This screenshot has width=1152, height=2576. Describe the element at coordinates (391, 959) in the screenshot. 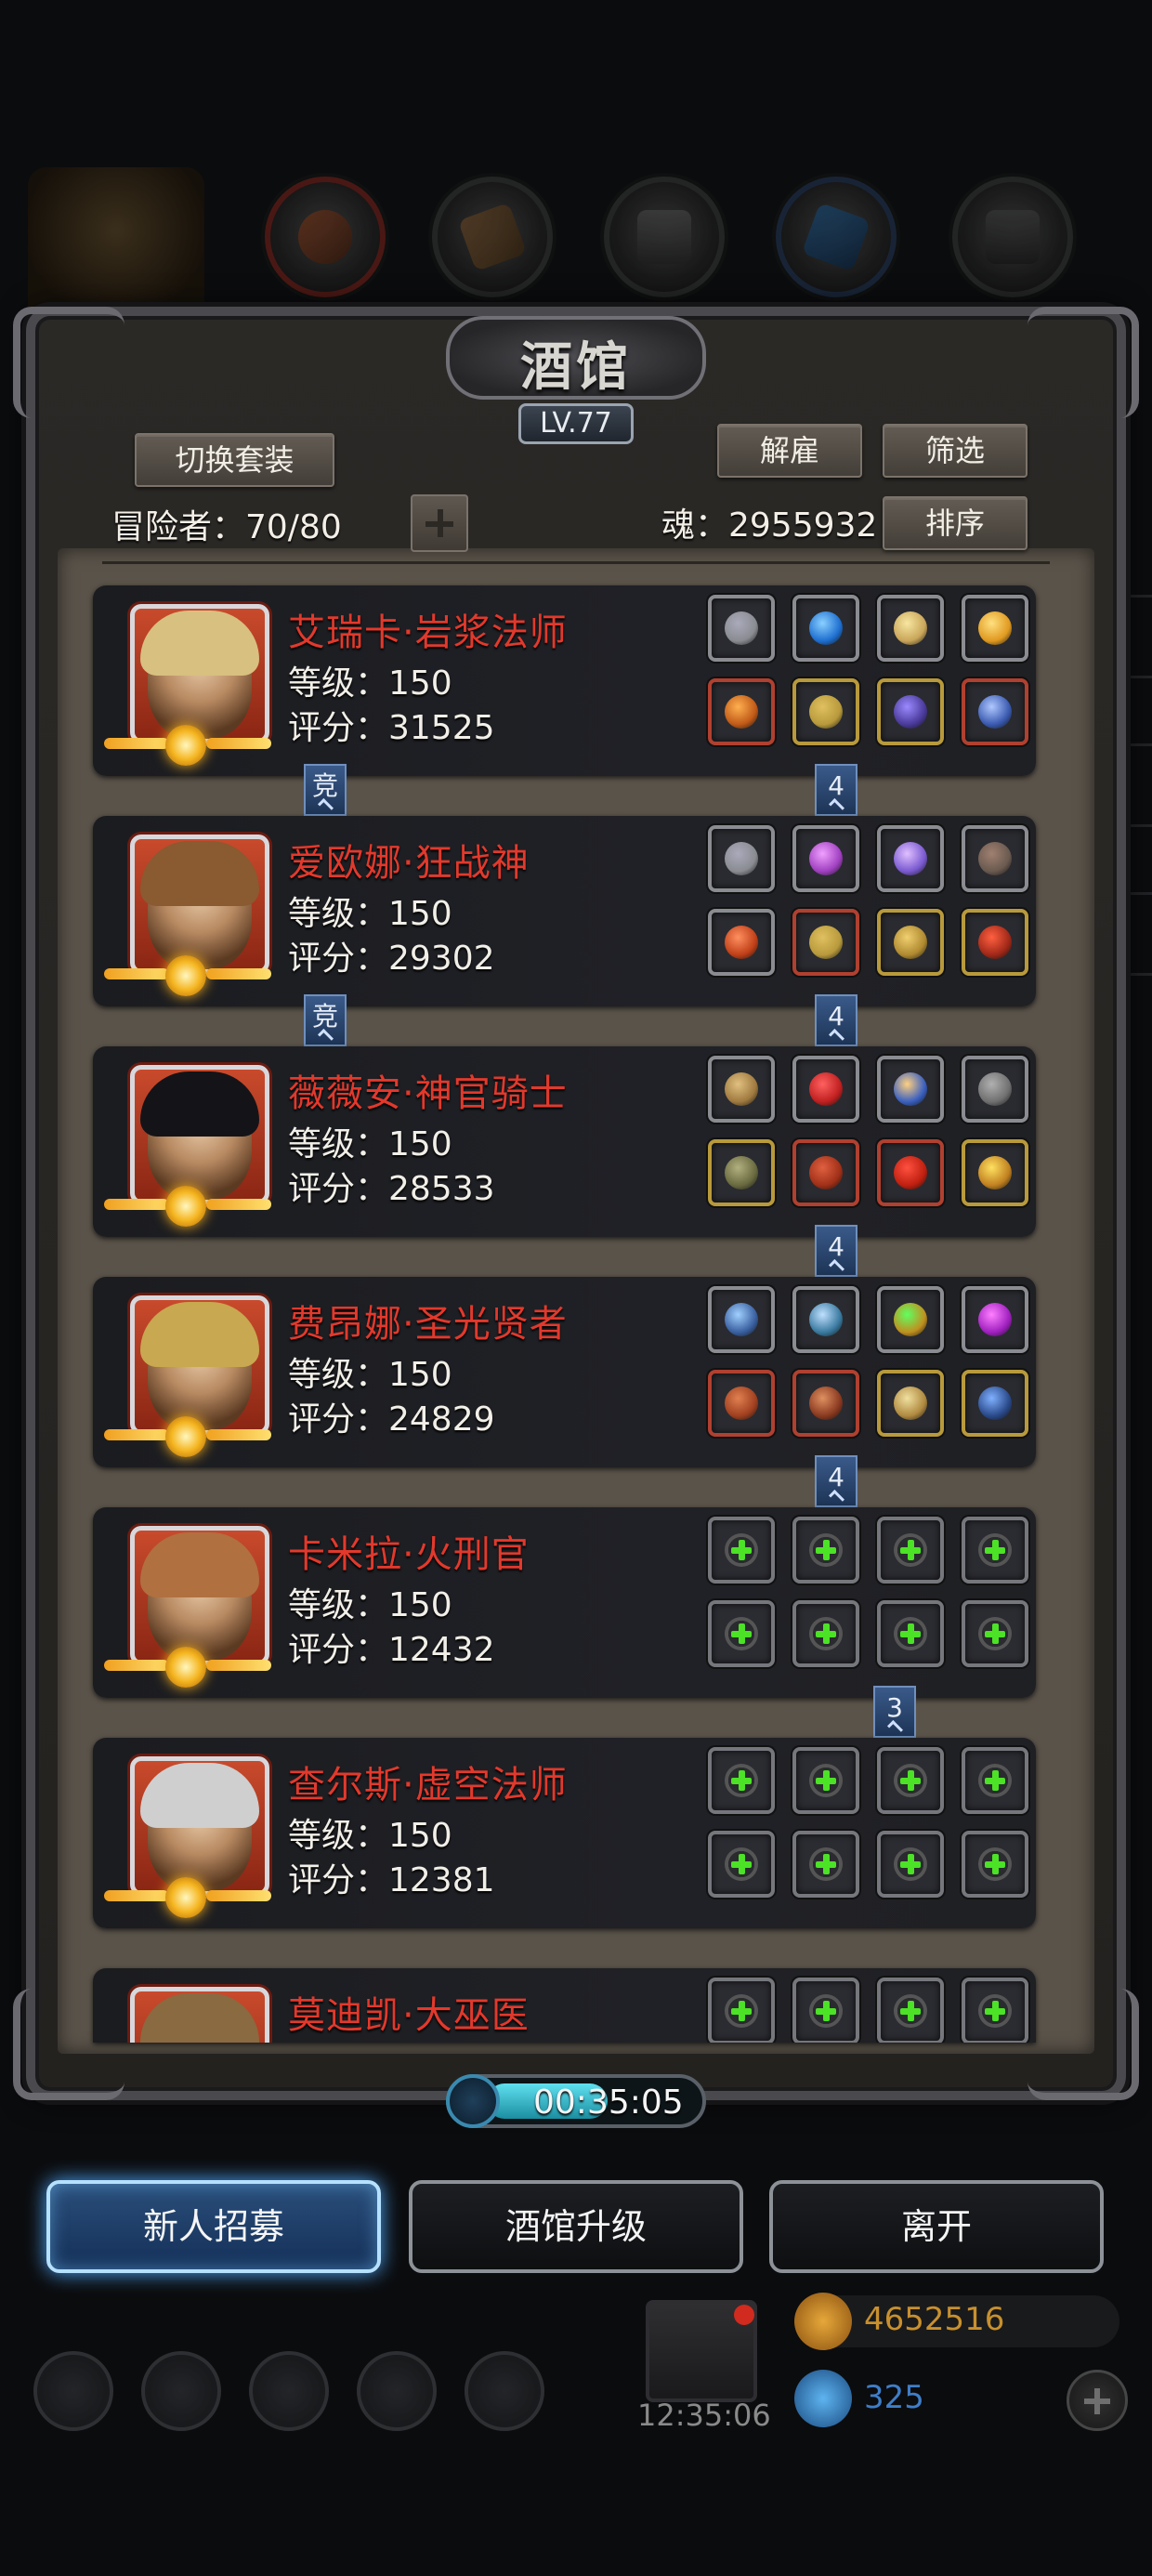

I see `hero-score: 评分：29302` at that location.